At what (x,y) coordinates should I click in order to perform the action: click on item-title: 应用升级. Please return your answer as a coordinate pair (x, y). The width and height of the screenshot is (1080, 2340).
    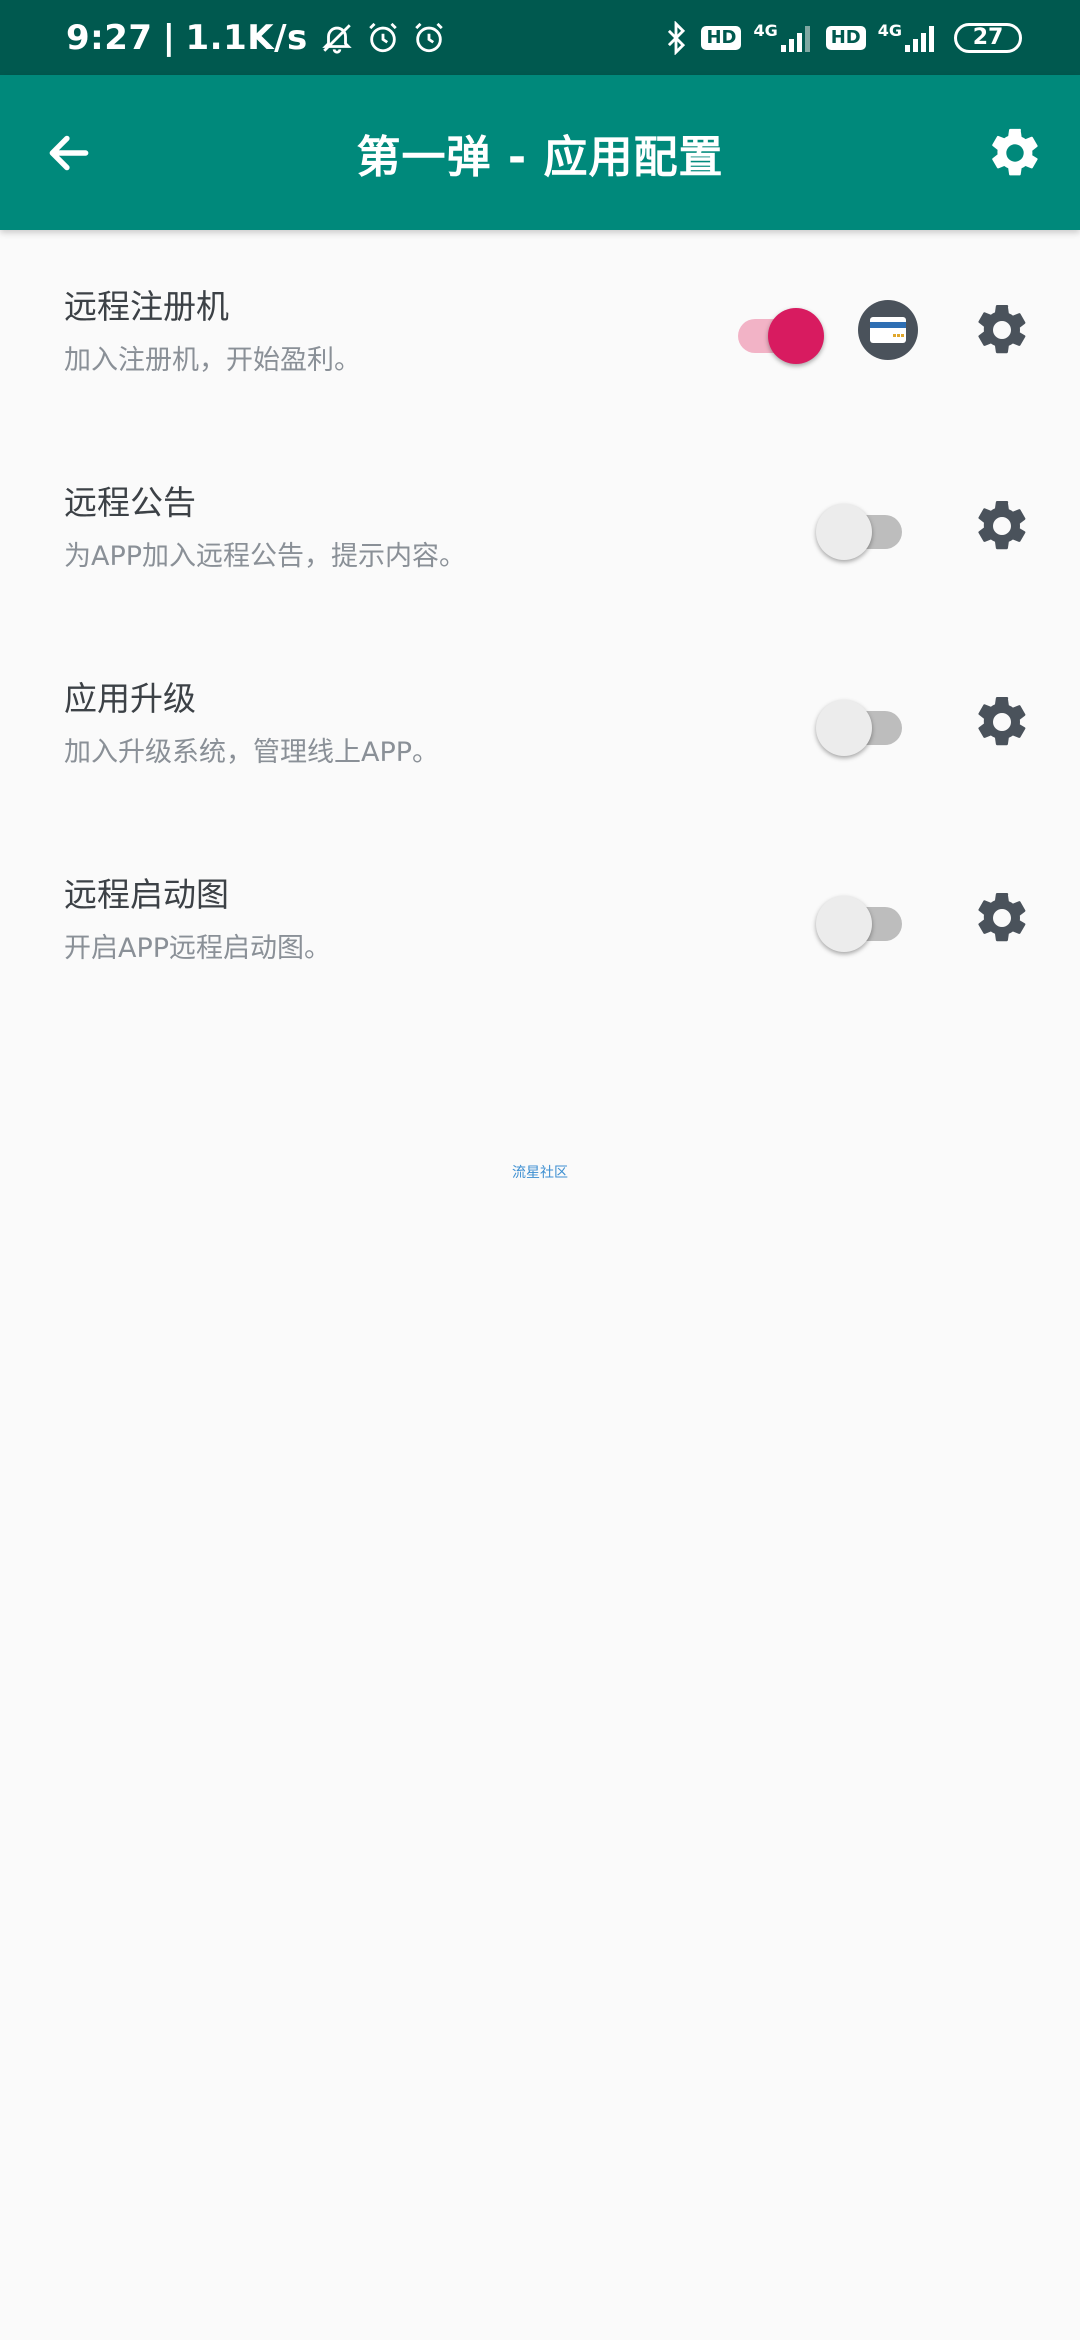
    Looking at the image, I should click on (130, 698).